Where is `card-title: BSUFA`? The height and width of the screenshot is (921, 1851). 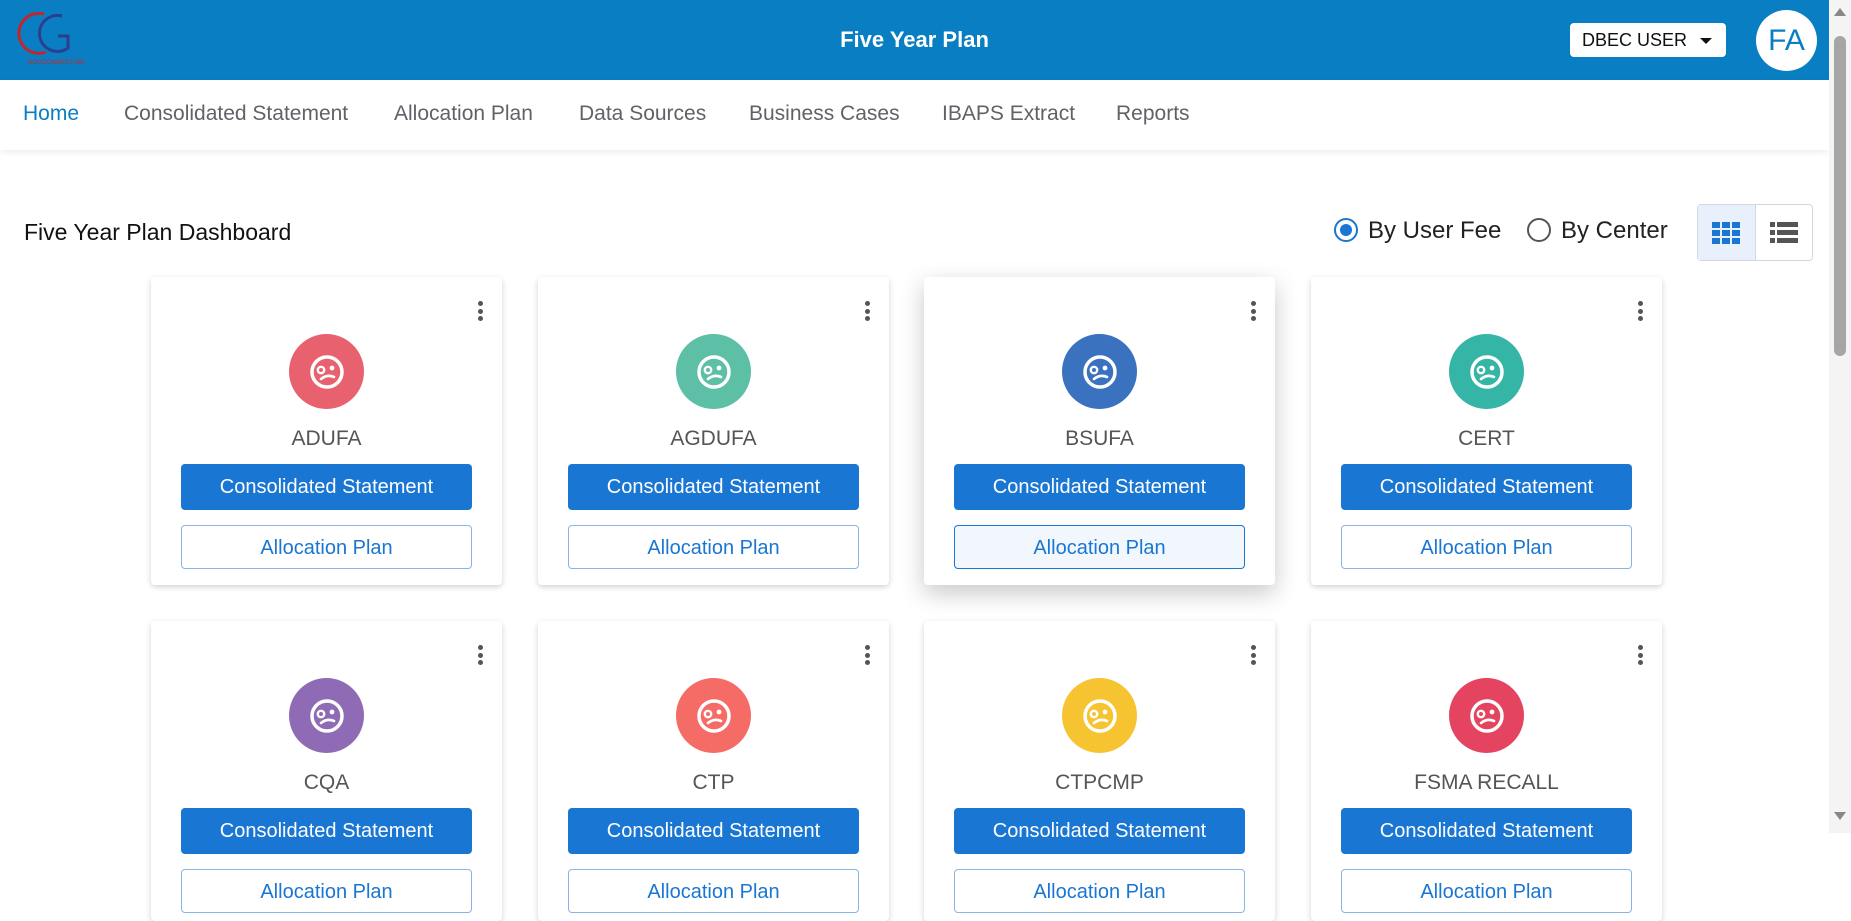 card-title: BSUFA is located at coordinates (1099, 438).